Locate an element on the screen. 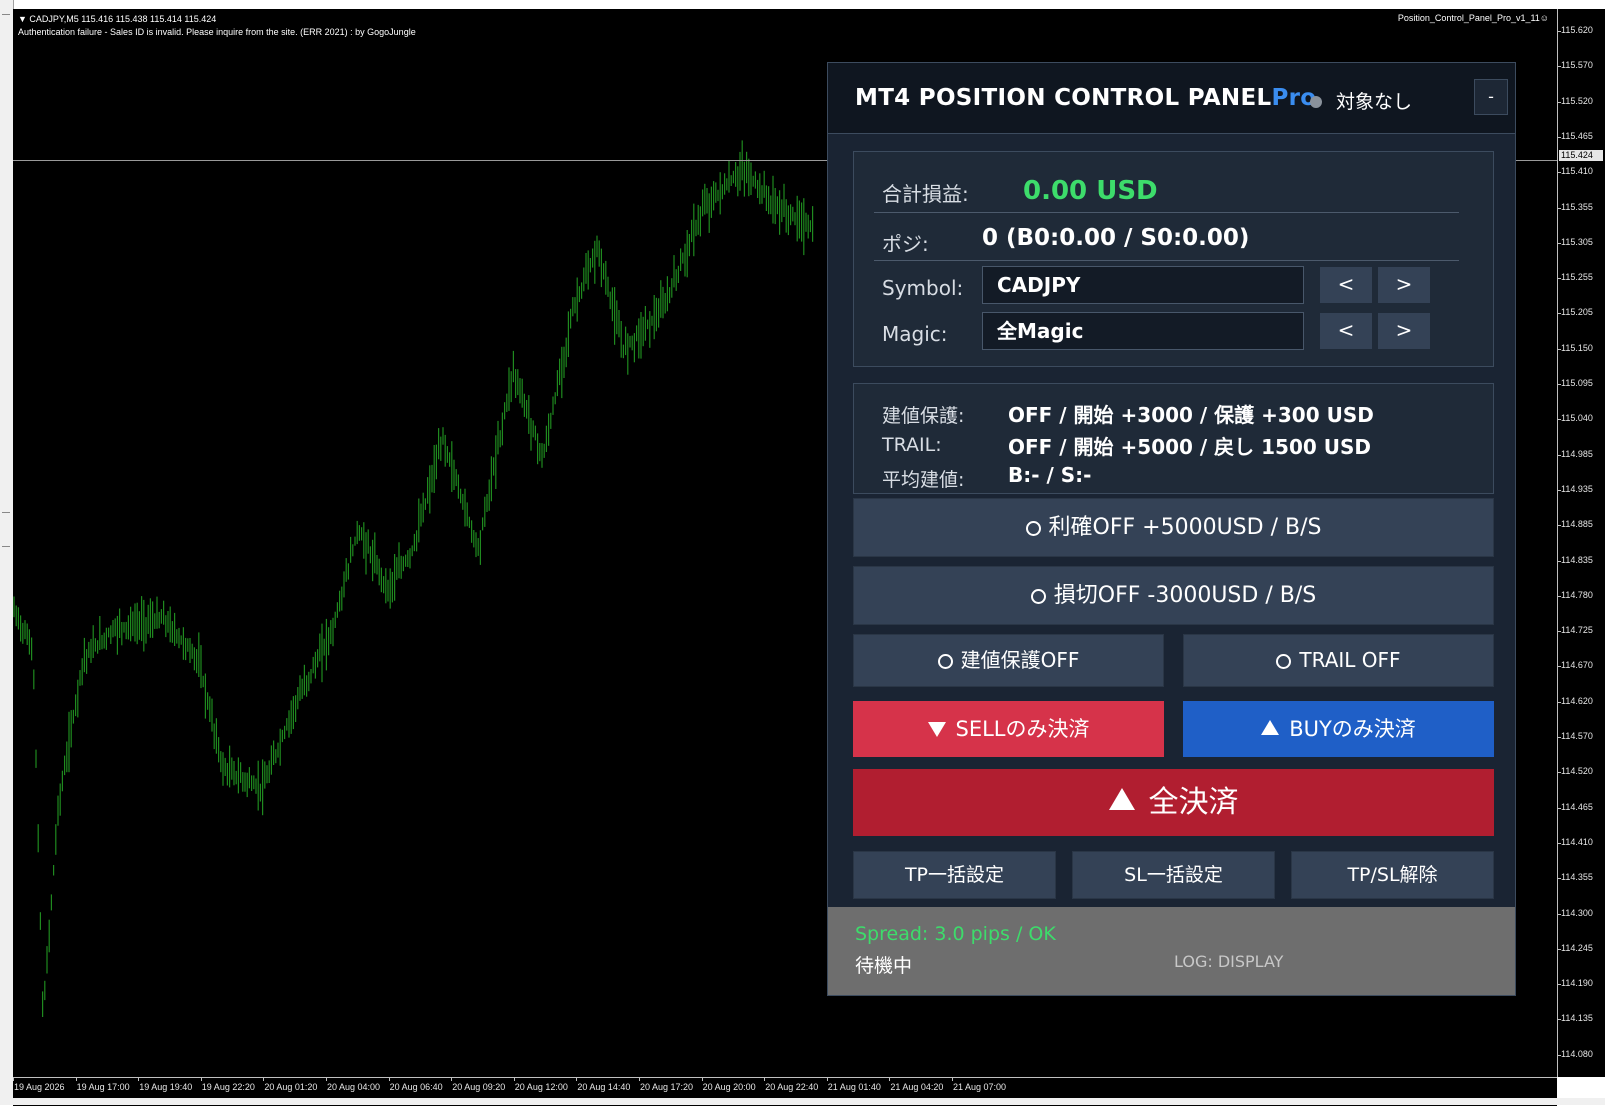 The height and width of the screenshot is (1106, 1605). panel-footer: Spread: 3.0 pips / OK 待機中 LOG: DISPLAY is located at coordinates (1171, 951).